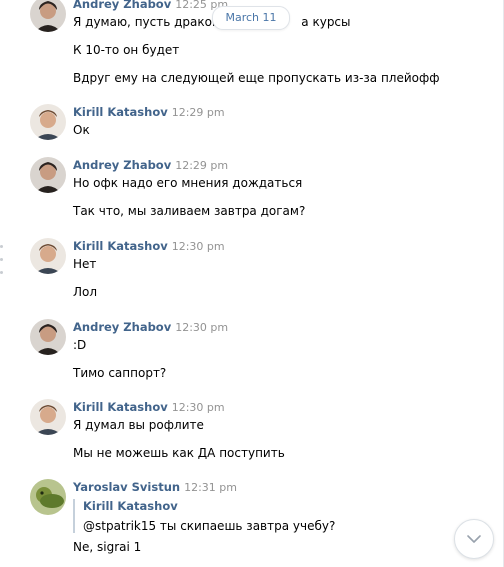 The image size is (504, 567). I want to click on message-text: :D, so click(80, 345).